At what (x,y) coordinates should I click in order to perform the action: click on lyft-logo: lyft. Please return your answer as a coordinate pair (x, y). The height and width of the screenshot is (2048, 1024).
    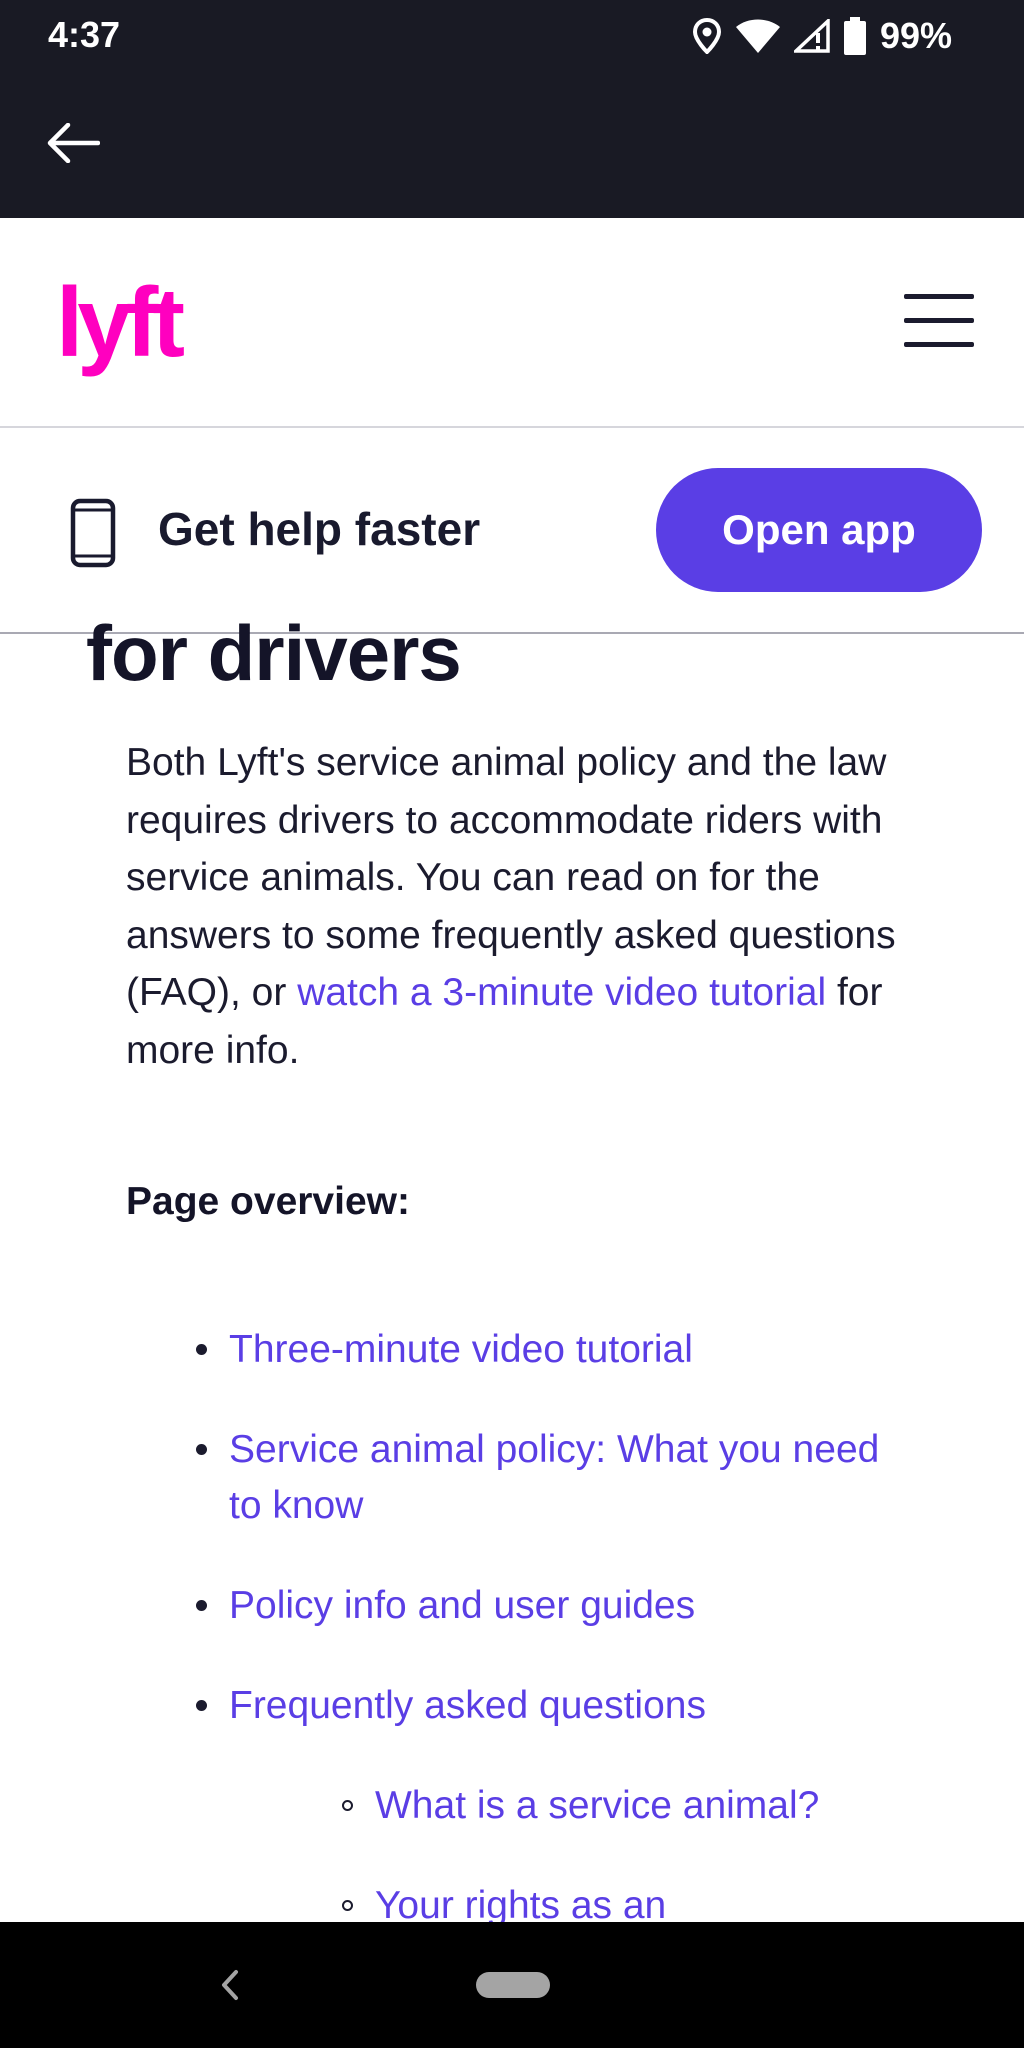
    Looking at the image, I should click on (126, 330).